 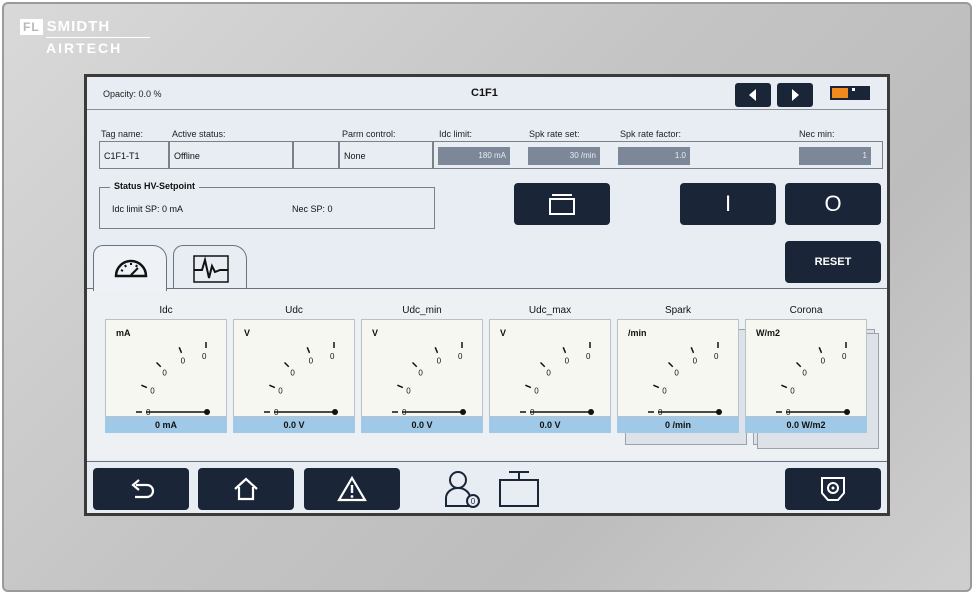 What do you see at coordinates (246, 489) in the screenshot?
I see `home-button` at bounding box center [246, 489].